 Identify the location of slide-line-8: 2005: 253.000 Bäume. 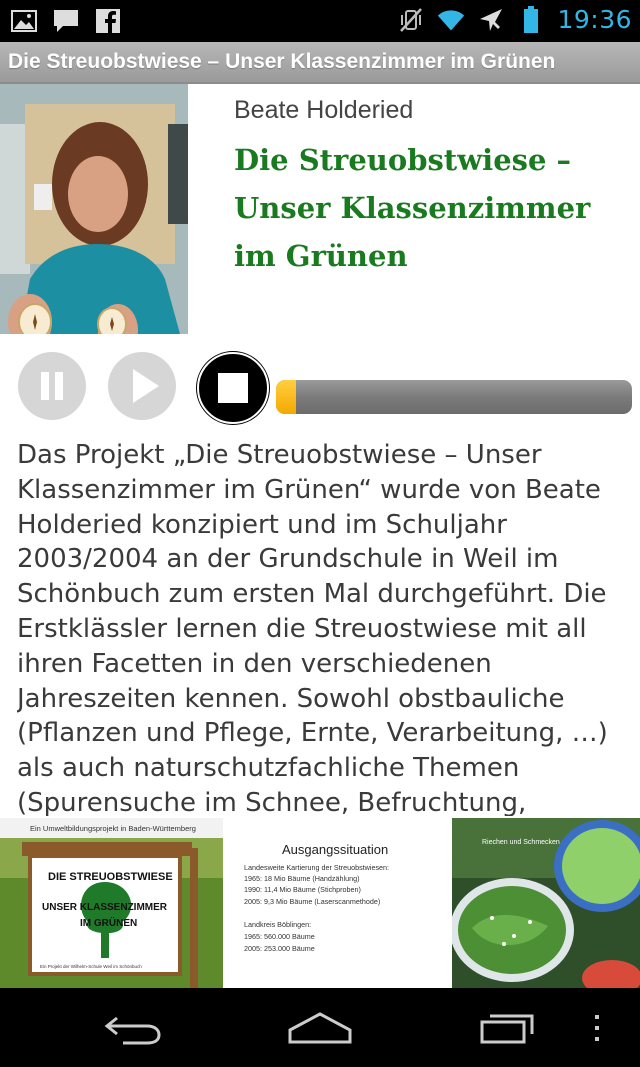
(279, 948).